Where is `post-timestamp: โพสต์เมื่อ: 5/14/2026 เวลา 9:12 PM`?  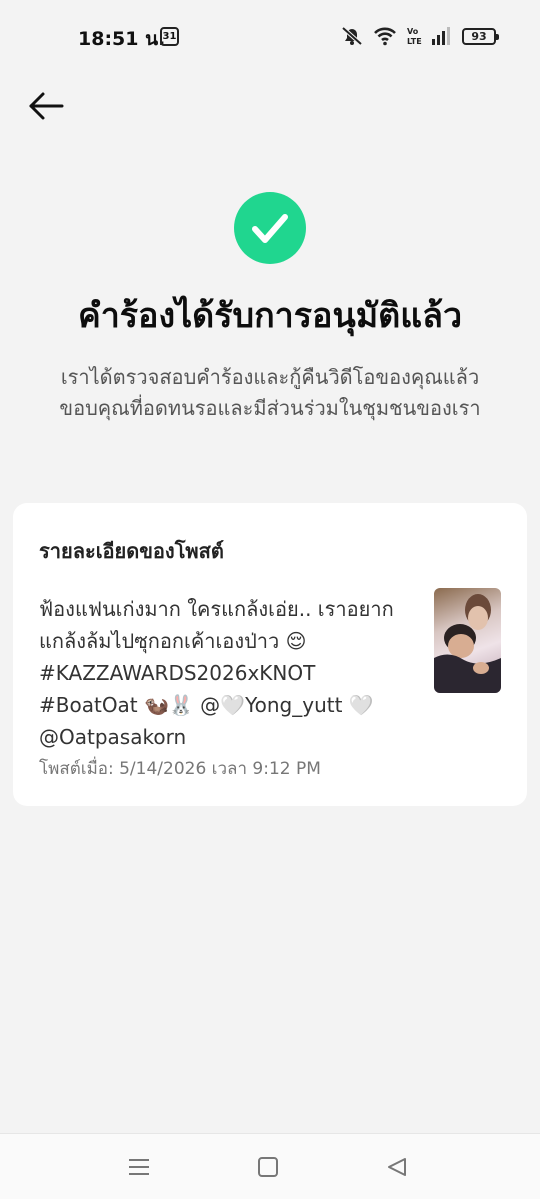 post-timestamp: โพสต์เมื่อ: 5/14/2026 เวลา 9:12 PM is located at coordinates (180, 769).